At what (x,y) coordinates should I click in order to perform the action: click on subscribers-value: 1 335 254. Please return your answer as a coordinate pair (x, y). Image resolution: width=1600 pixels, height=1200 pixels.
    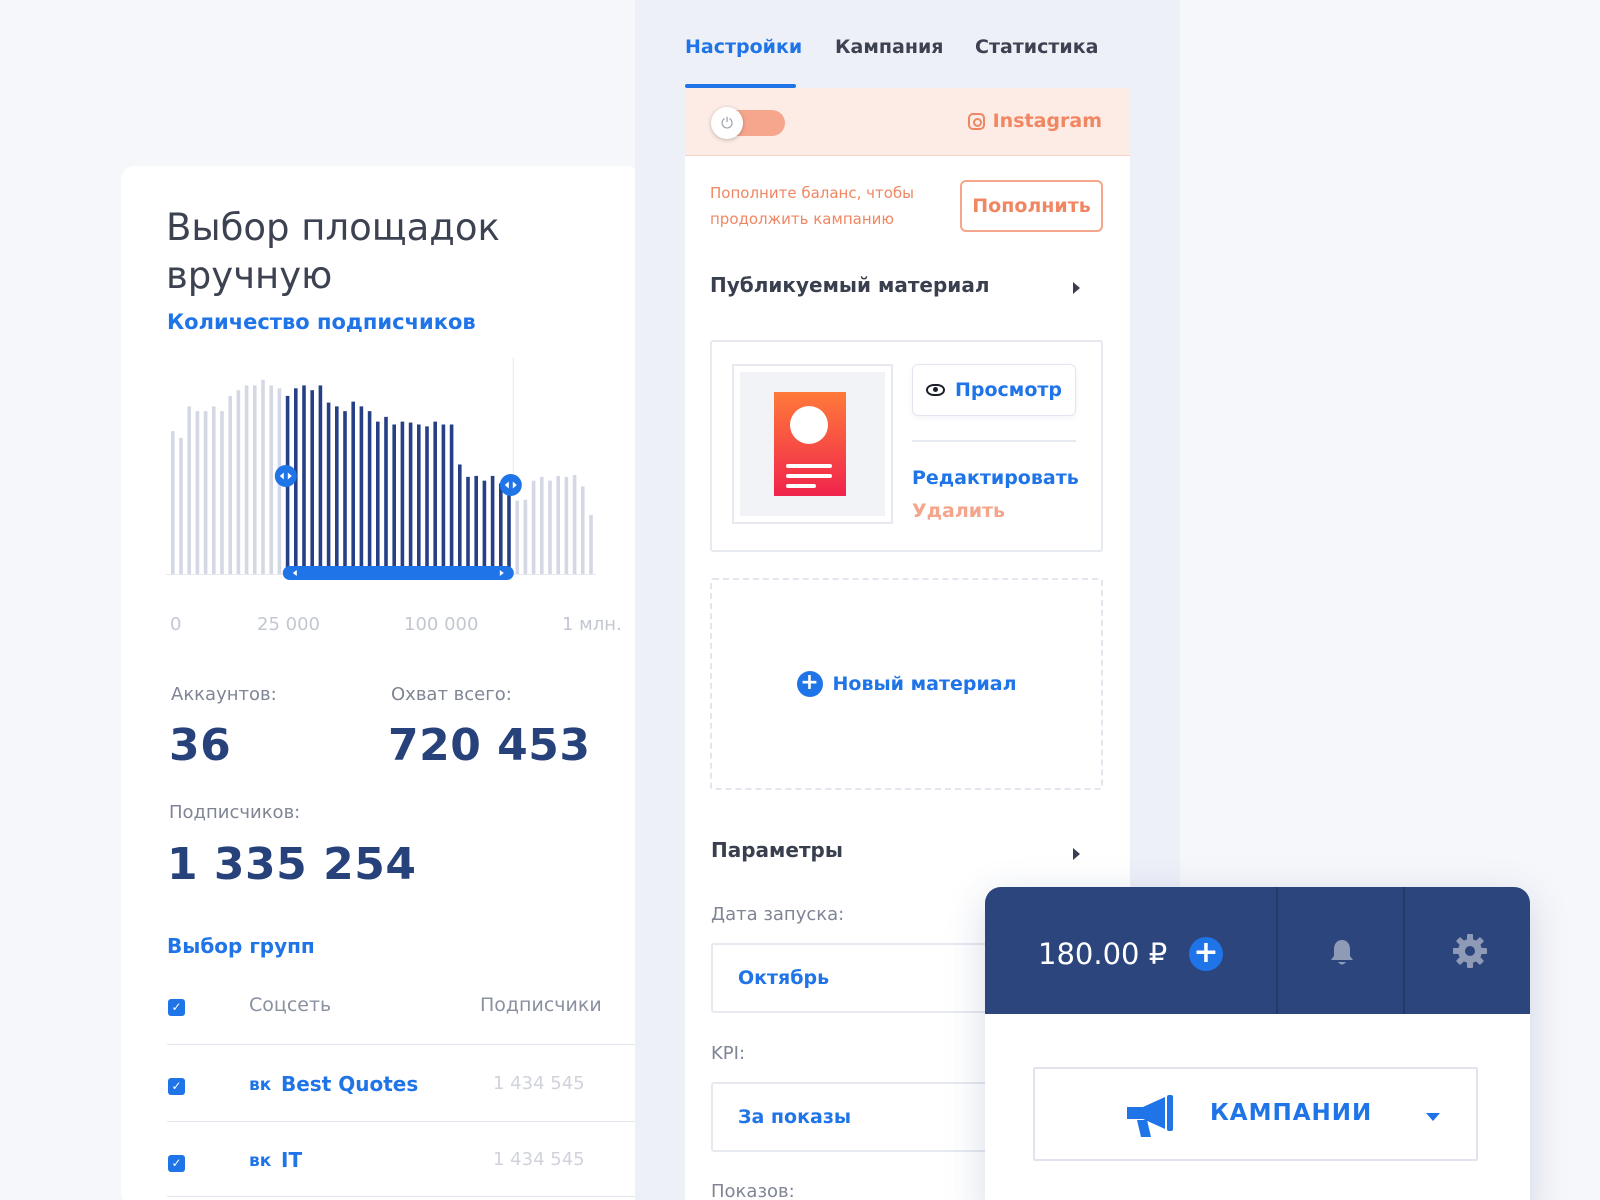
    Looking at the image, I should click on (292, 864).